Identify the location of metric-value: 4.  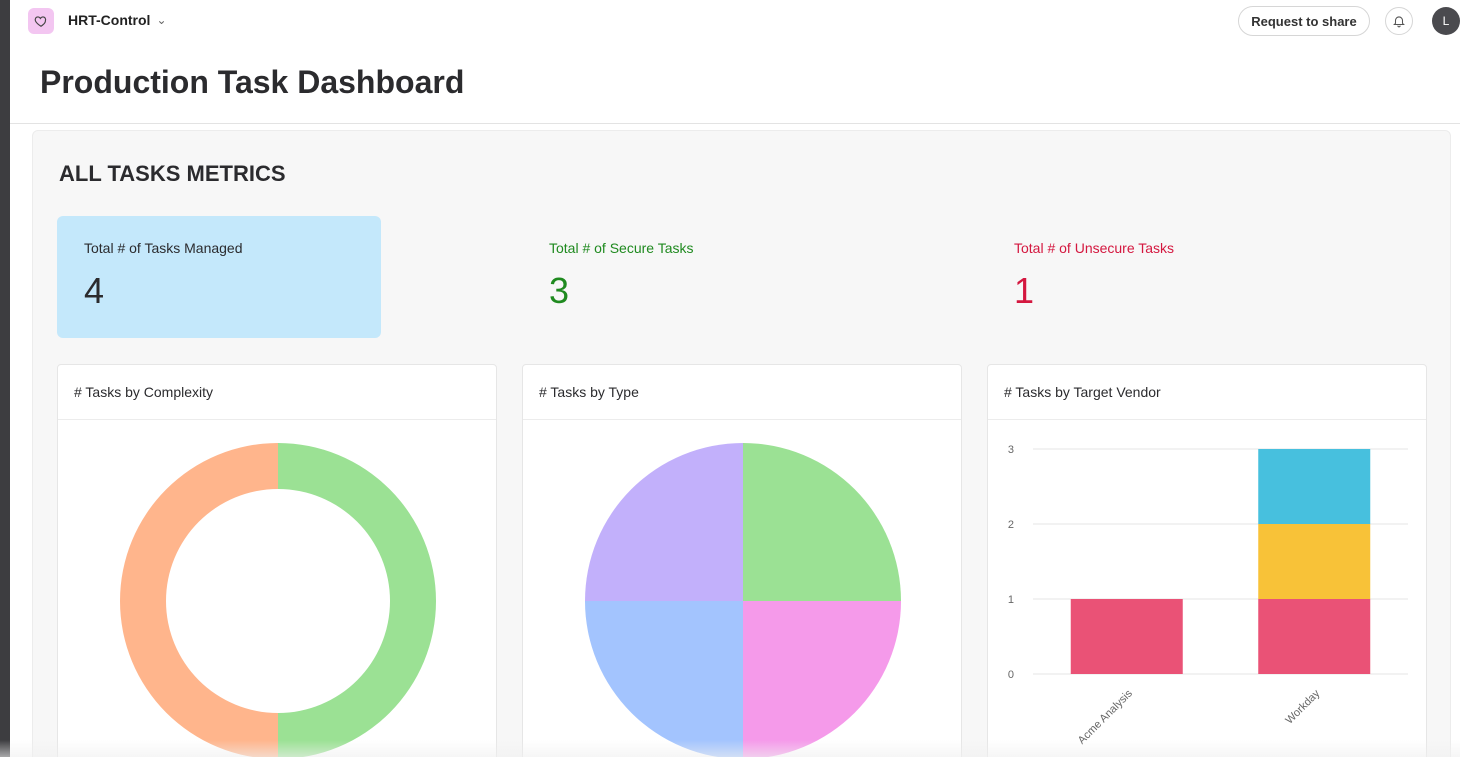
(94, 290).